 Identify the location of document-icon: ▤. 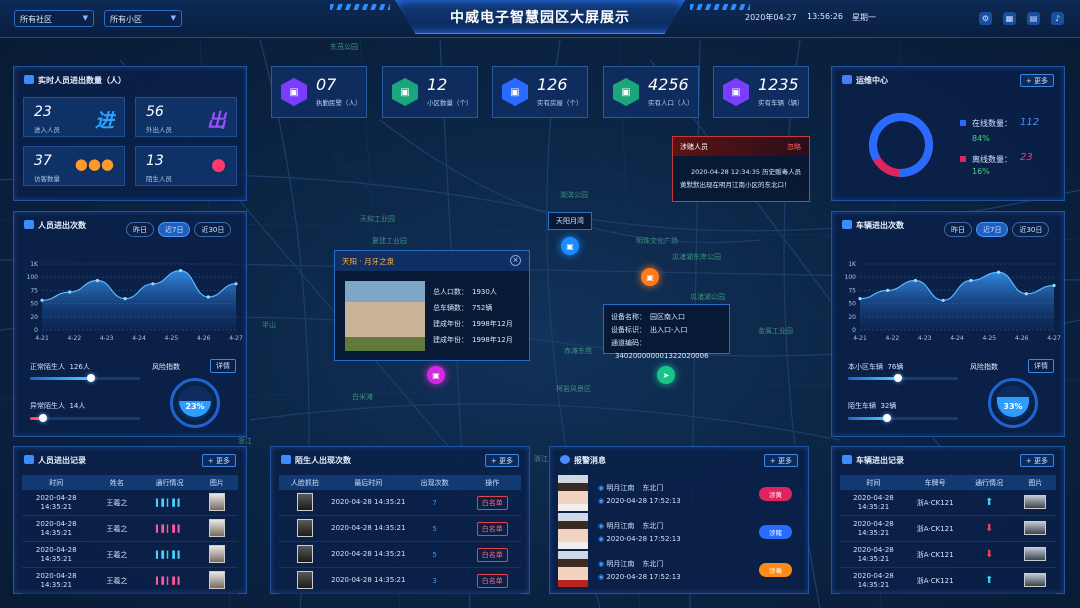
(1033, 18).